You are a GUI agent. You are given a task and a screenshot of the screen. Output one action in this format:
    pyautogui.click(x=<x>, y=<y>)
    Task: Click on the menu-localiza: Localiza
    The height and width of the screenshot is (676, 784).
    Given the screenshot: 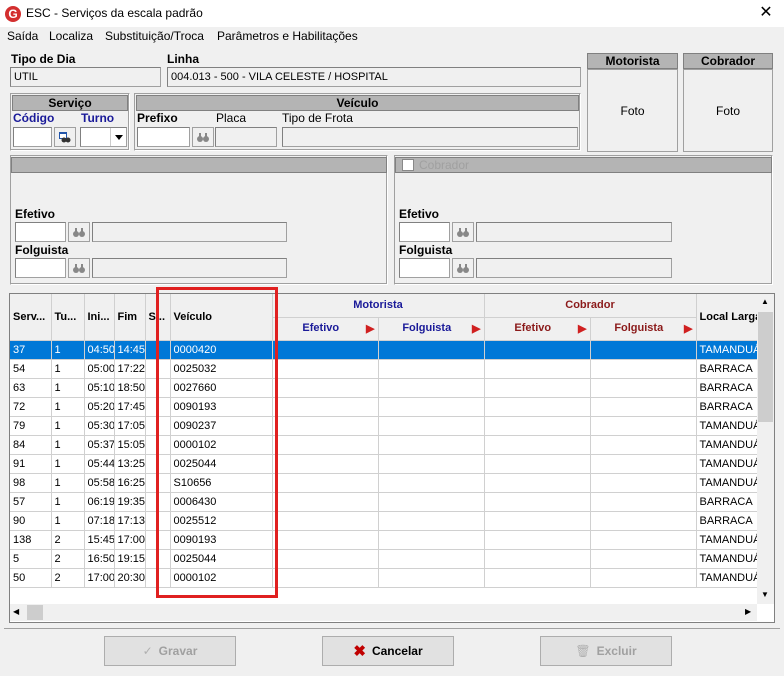 What is the action you would take?
    pyautogui.click(x=71, y=36)
    